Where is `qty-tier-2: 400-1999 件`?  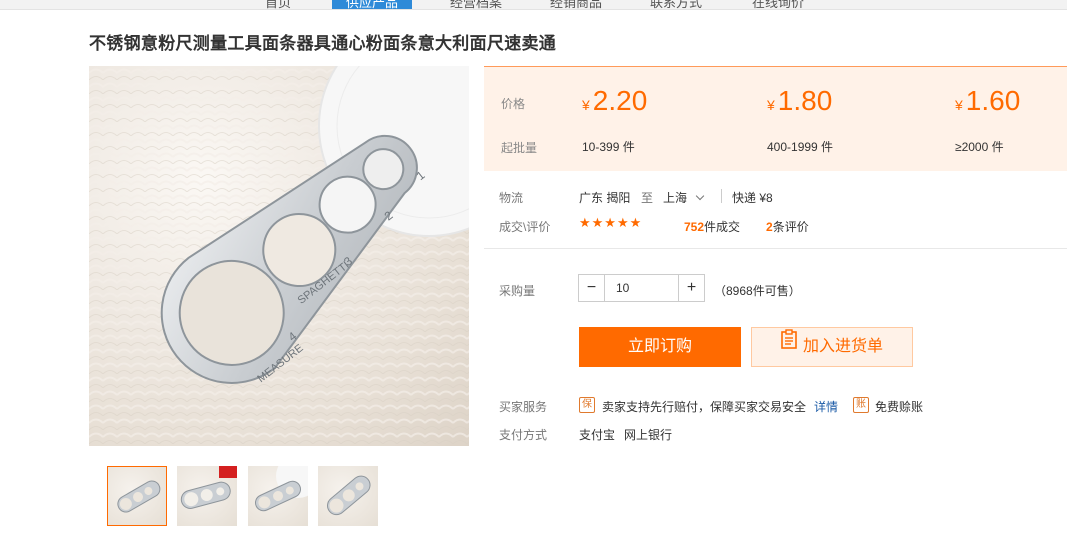
qty-tier-2: 400-1999 件 is located at coordinates (800, 147).